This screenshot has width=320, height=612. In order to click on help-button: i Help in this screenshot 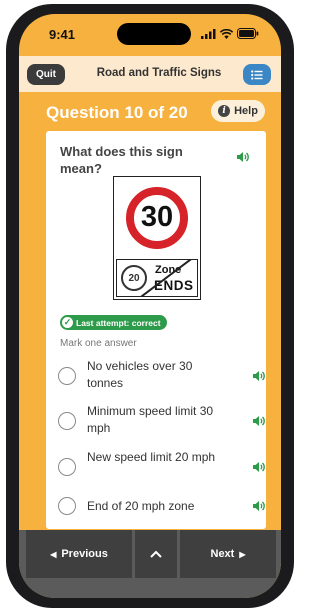, I will do `click(238, 111)`.